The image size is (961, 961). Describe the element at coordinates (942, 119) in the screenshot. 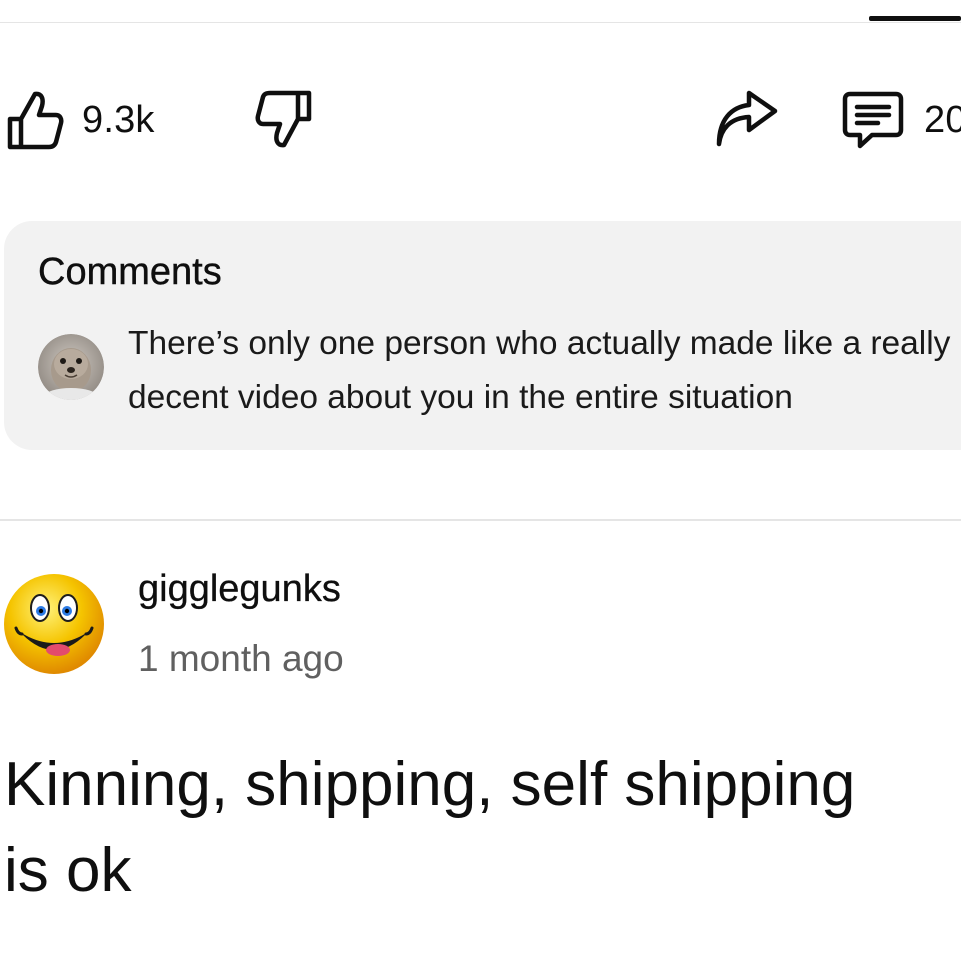

I see `comment-count: 20` at that location.